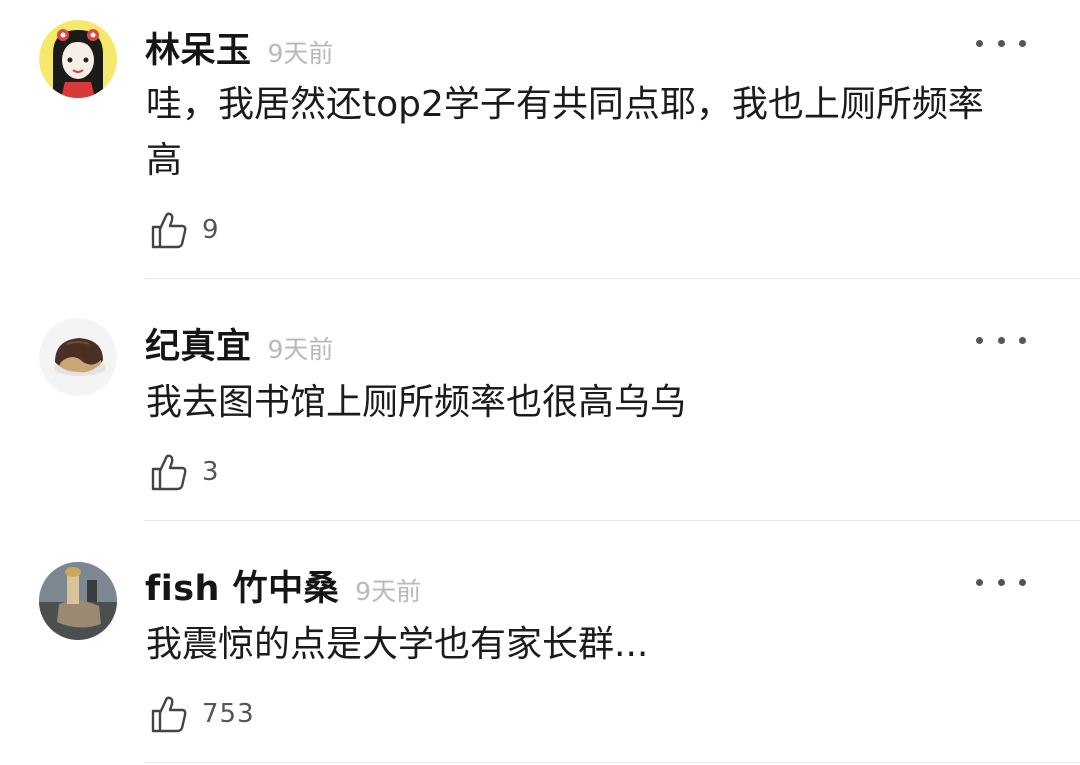  What do you see at coordinates (1001, 582) in the screenshot?
I see `more-options-icon` at bounding box center [1001, 582].